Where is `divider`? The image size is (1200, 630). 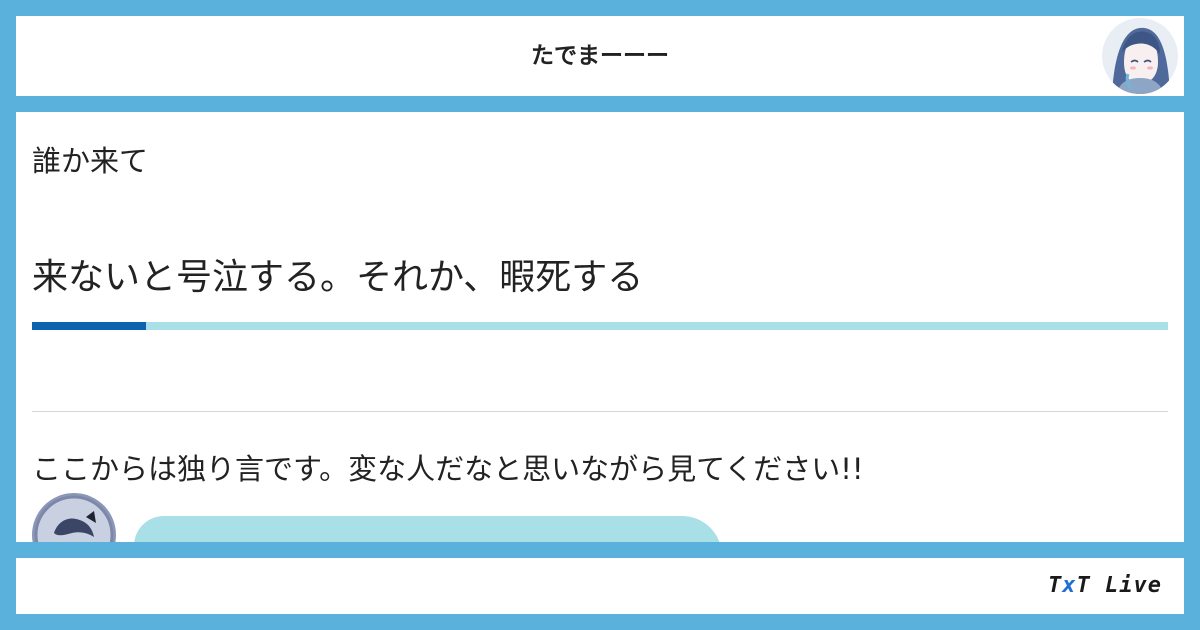 divider is located at coordinates (600, 411).